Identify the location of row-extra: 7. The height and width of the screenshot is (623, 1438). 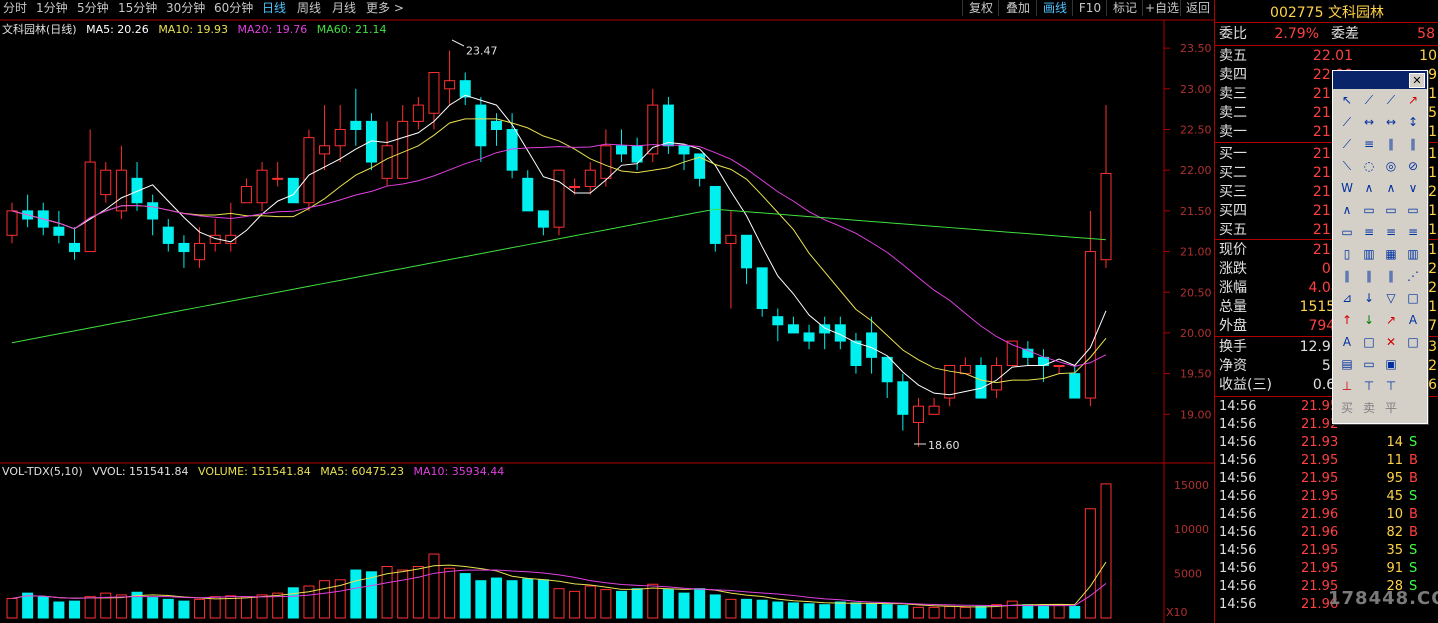
(1432, 326).